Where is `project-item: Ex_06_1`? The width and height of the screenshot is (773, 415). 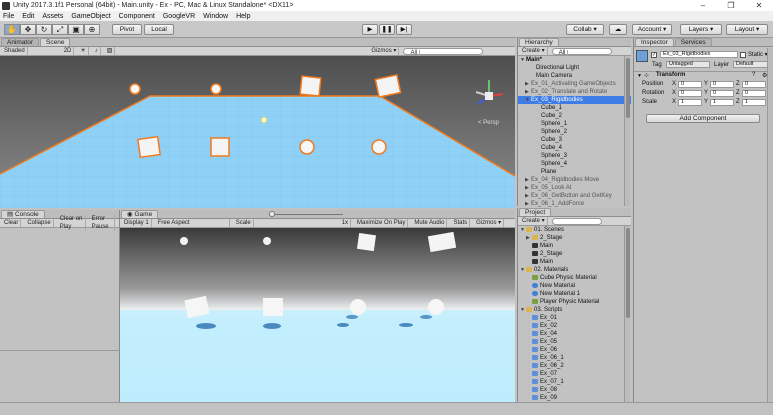 project-item: Ex_06_1 is located at coordinates (574, 358).